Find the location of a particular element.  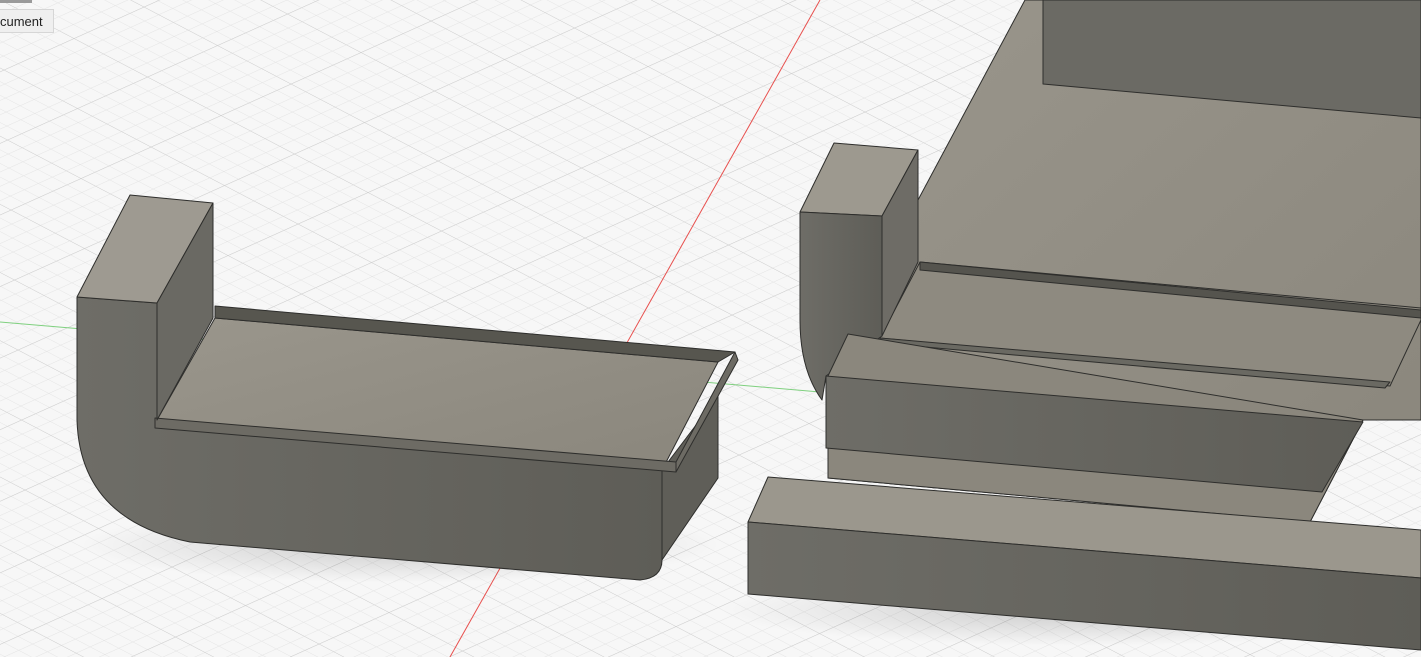

document-tab-label: cument is located at coordinates (21, 21).